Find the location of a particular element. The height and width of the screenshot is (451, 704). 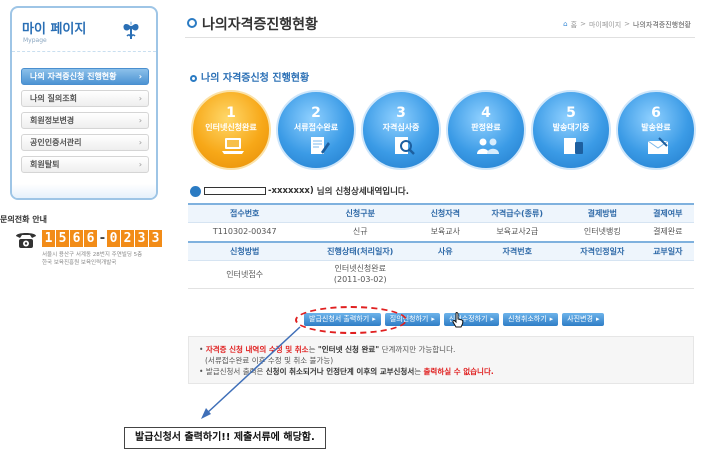

applicant-line: -xxxxxxx) 님의 신청상세내역입니다. is located at coordinates (299, 191).